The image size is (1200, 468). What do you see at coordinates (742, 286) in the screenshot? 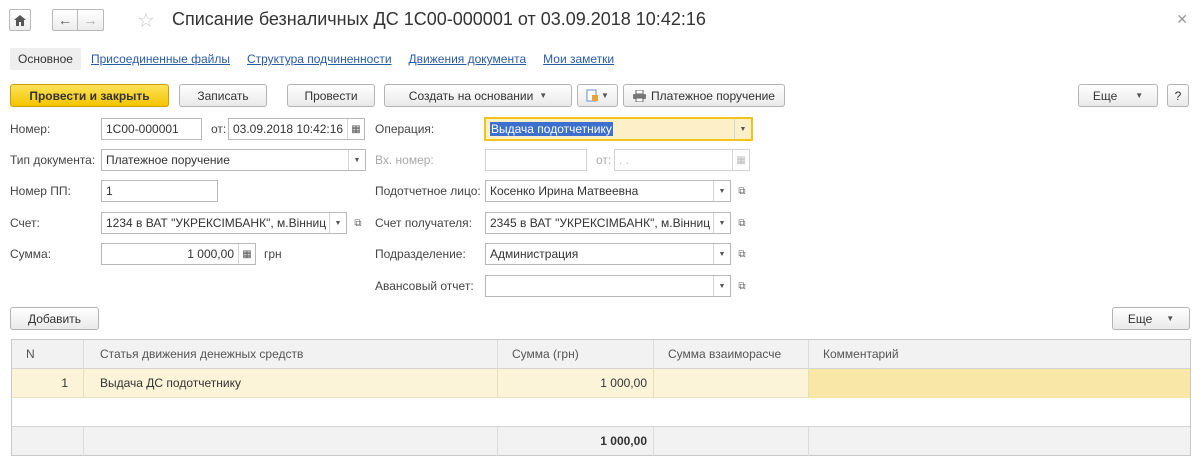
I see `open-advance-report-icon: ⧉` at bounding box center [742, 286].